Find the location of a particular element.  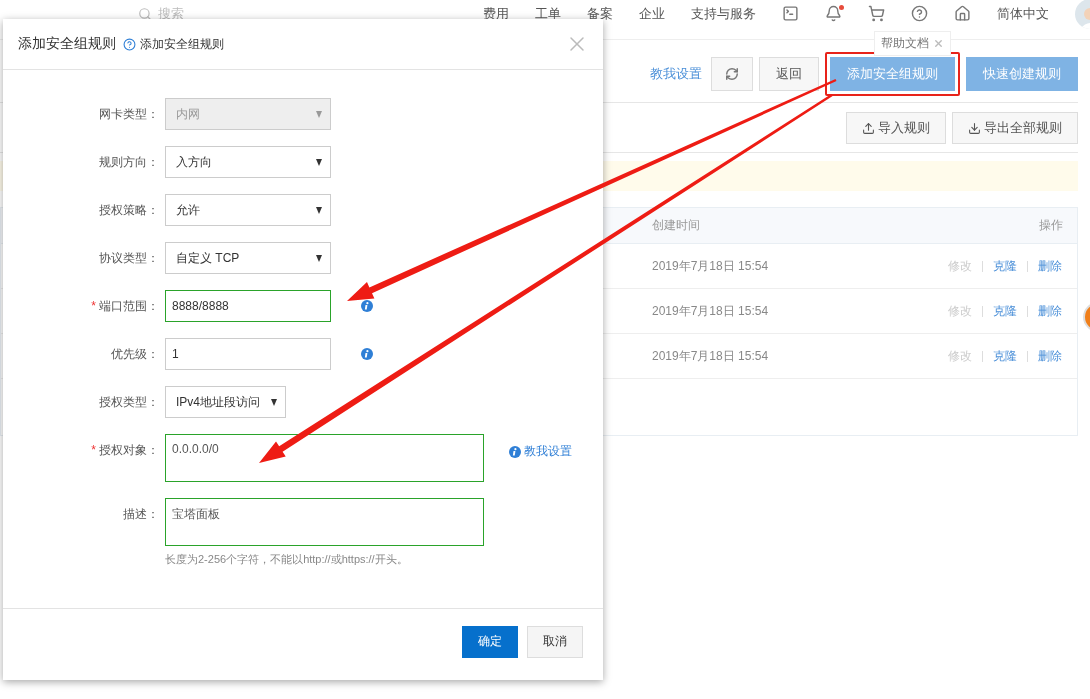

dropdown: IPv4地址段访问 is located at coordinates (225, 402).